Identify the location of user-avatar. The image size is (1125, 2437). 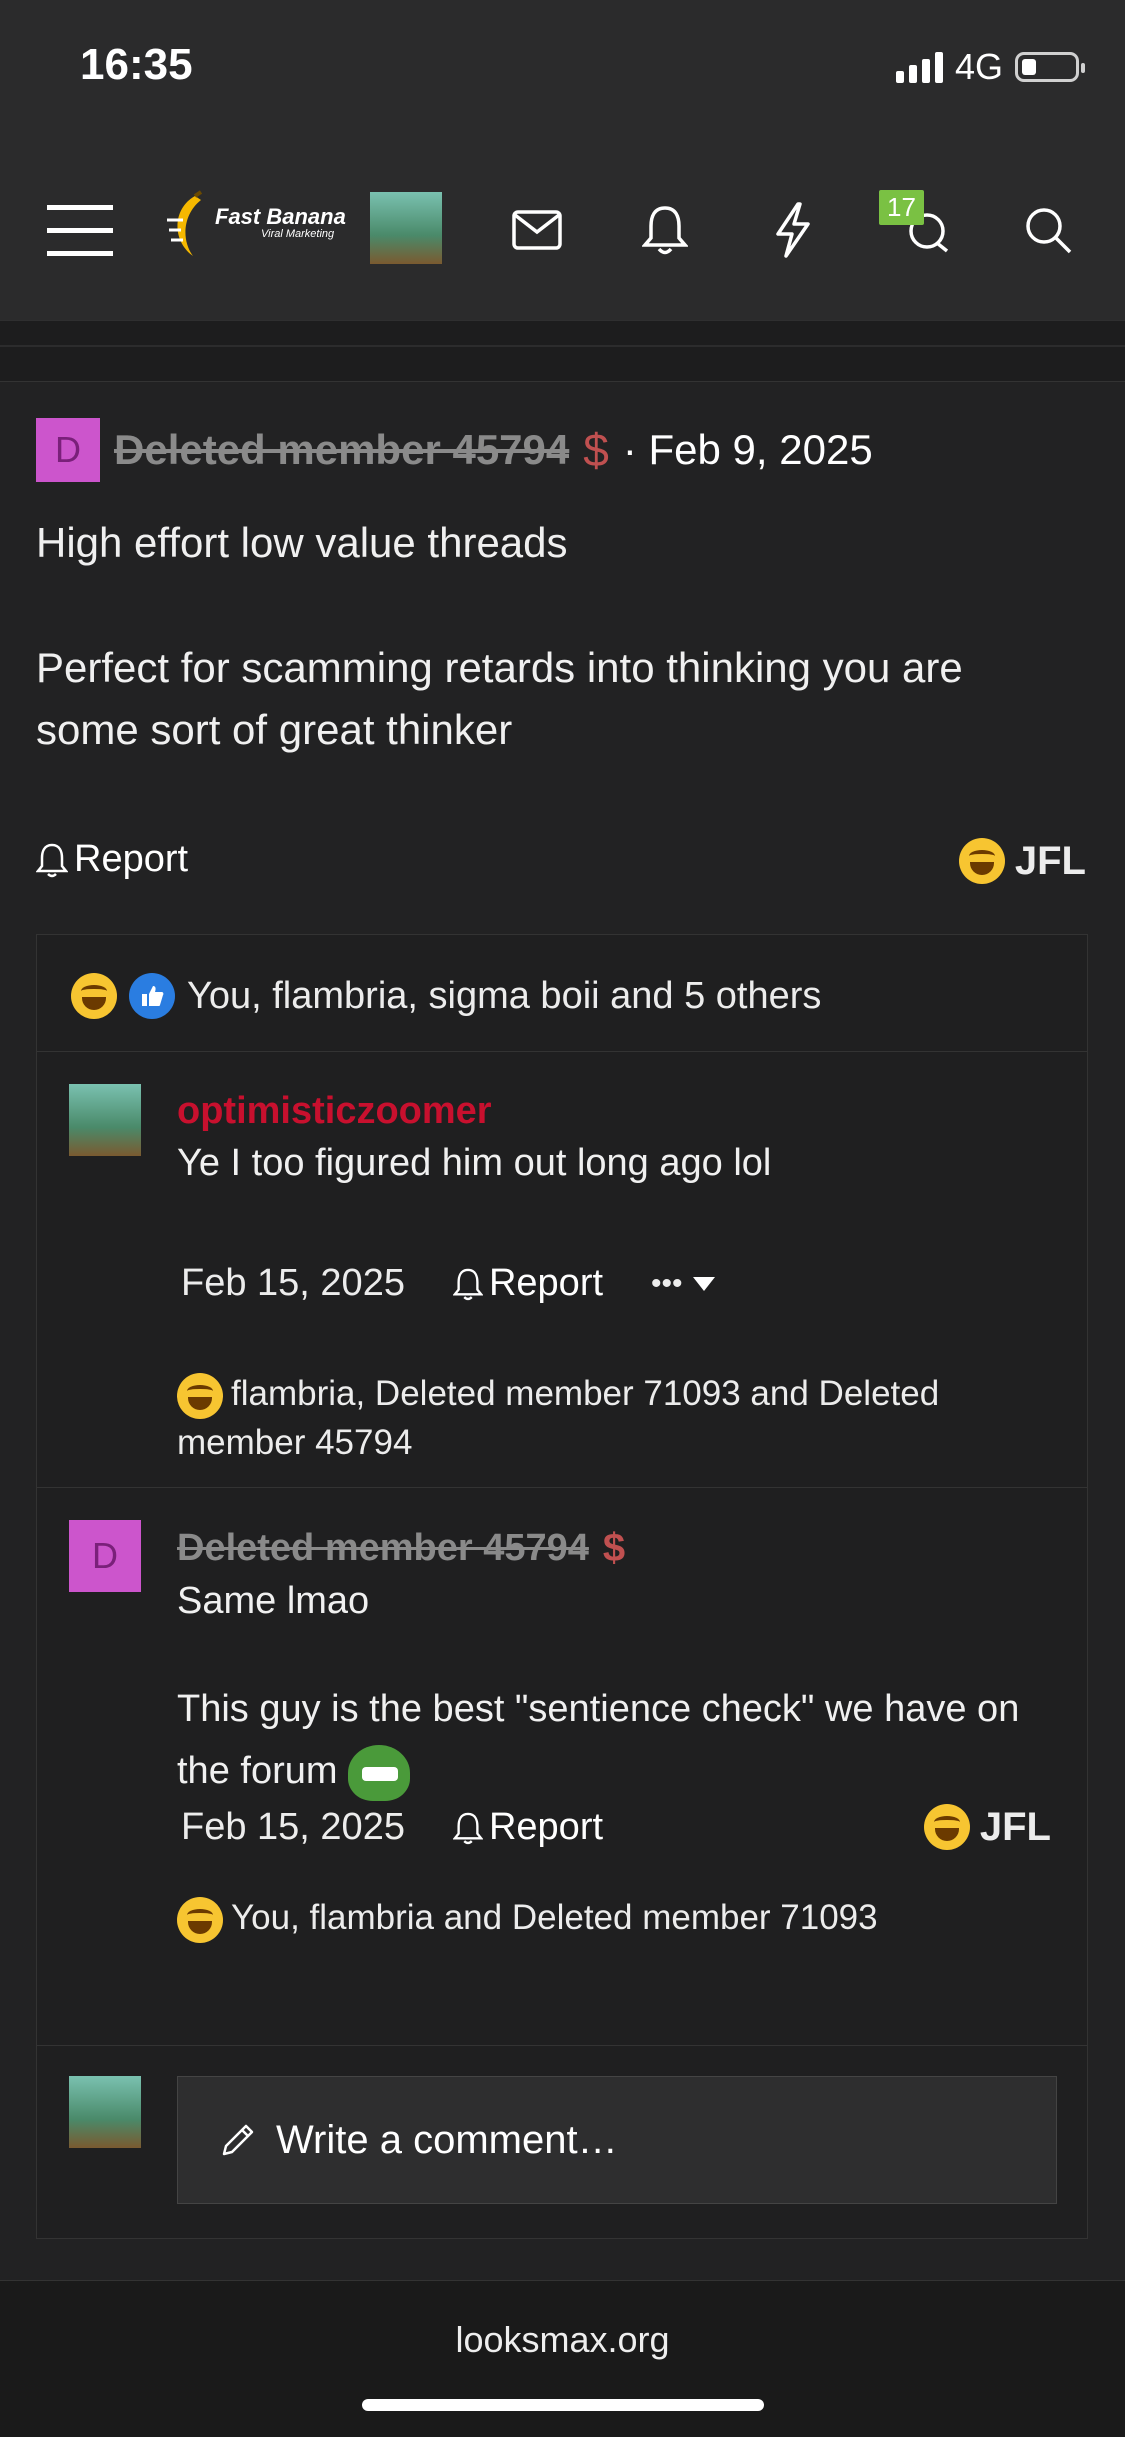
(406, 228).